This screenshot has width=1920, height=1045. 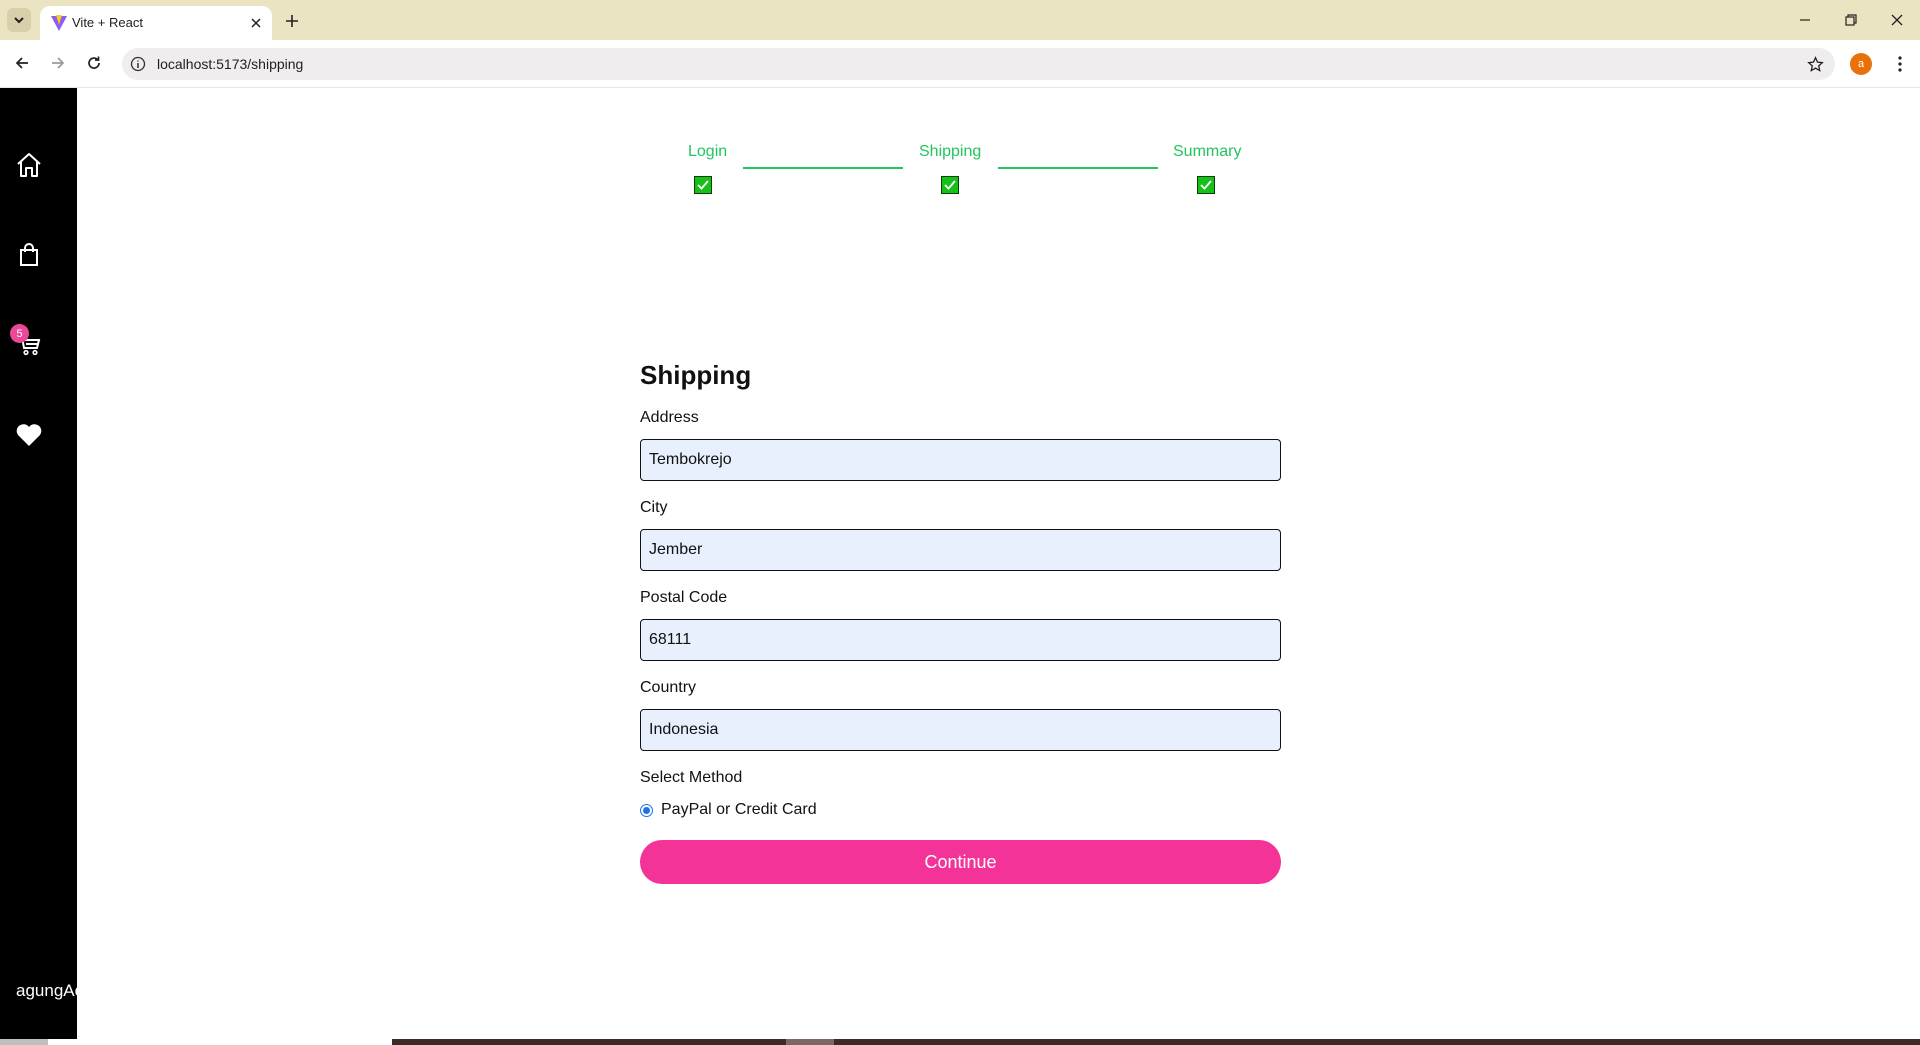 What do you see at coordinates (19, 333) in the screenshot?
I see `cart-count-badge: 5` at bounding box center [19, 333].